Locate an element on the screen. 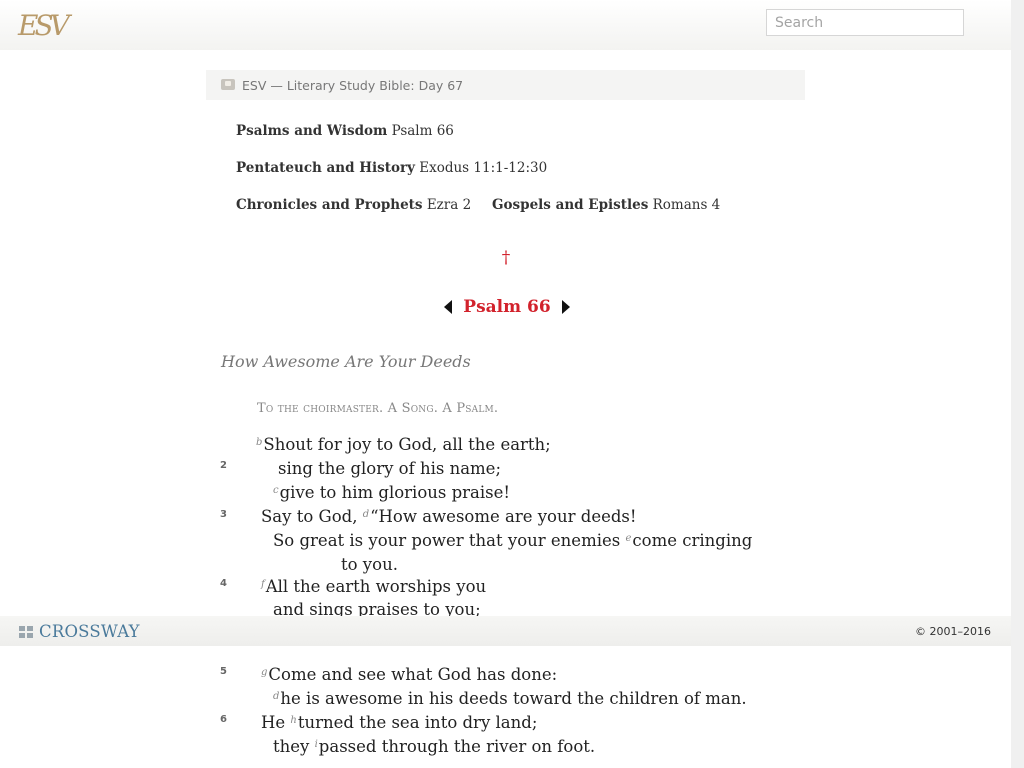  footer-bar: CROSSWAY © 2001–2016 is located at coordinates (505, 631).